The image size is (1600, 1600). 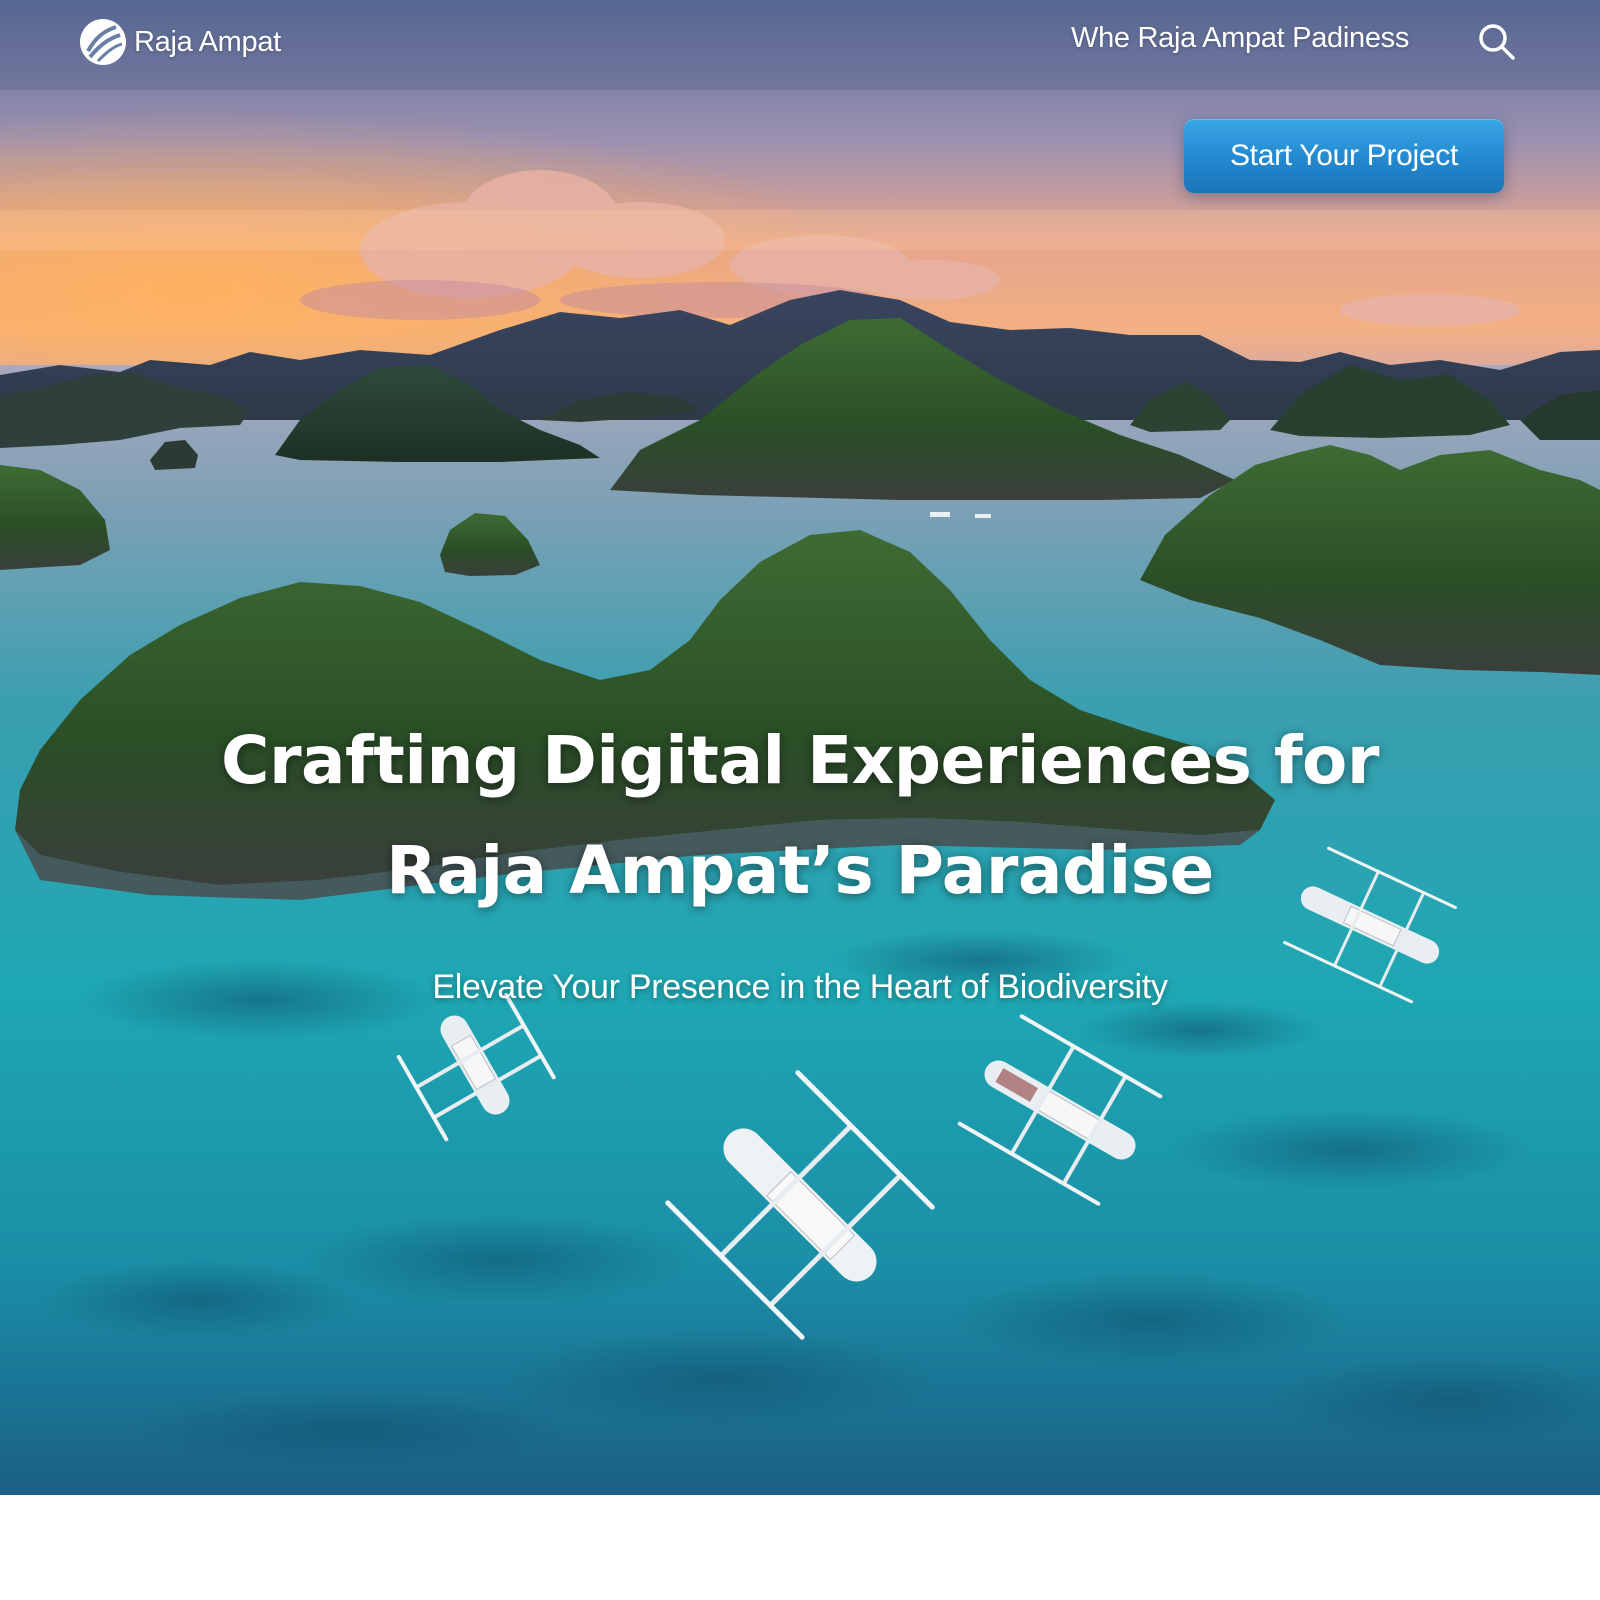 I want to click on search-icon, so click(x=1497, y=42).